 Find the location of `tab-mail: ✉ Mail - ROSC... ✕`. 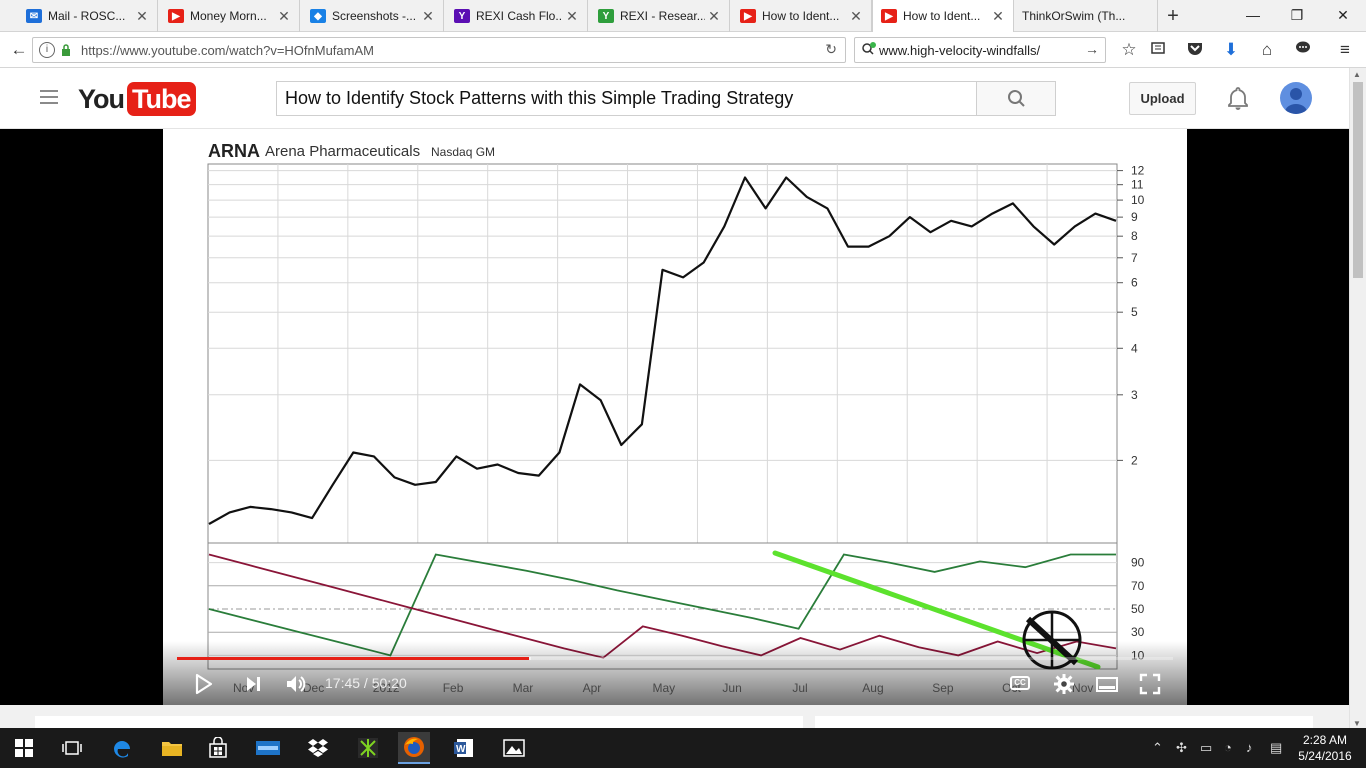

tab-mail: ✉ Mail - ROSC... ✕ is located at coordinates (88, 16).